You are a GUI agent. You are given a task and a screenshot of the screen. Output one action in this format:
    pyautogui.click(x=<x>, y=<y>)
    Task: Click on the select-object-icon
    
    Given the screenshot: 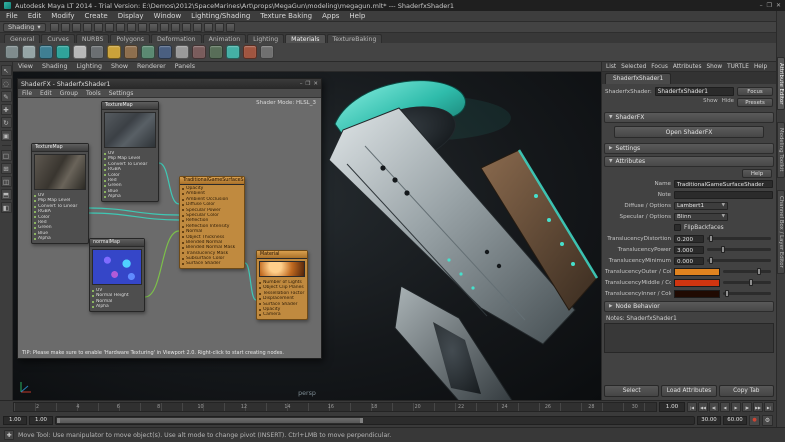 What is the action you would take?
    pyautogui.click(x=120, y=27)
    